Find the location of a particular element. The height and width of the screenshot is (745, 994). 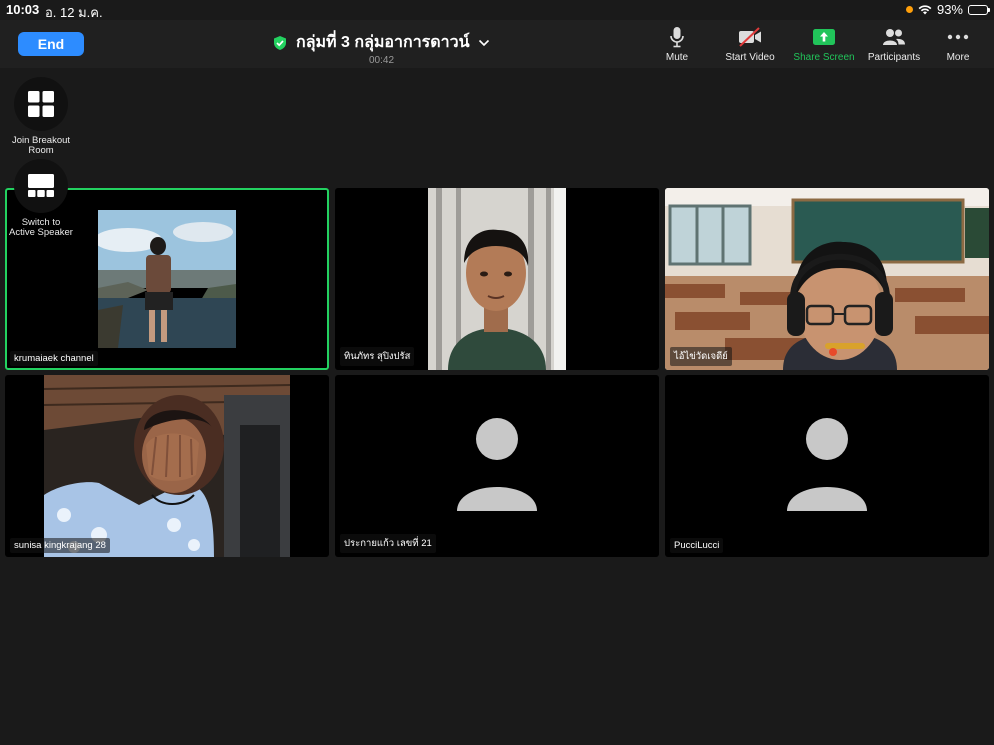

participants-button: Participants is located at coordinates (894, 44).